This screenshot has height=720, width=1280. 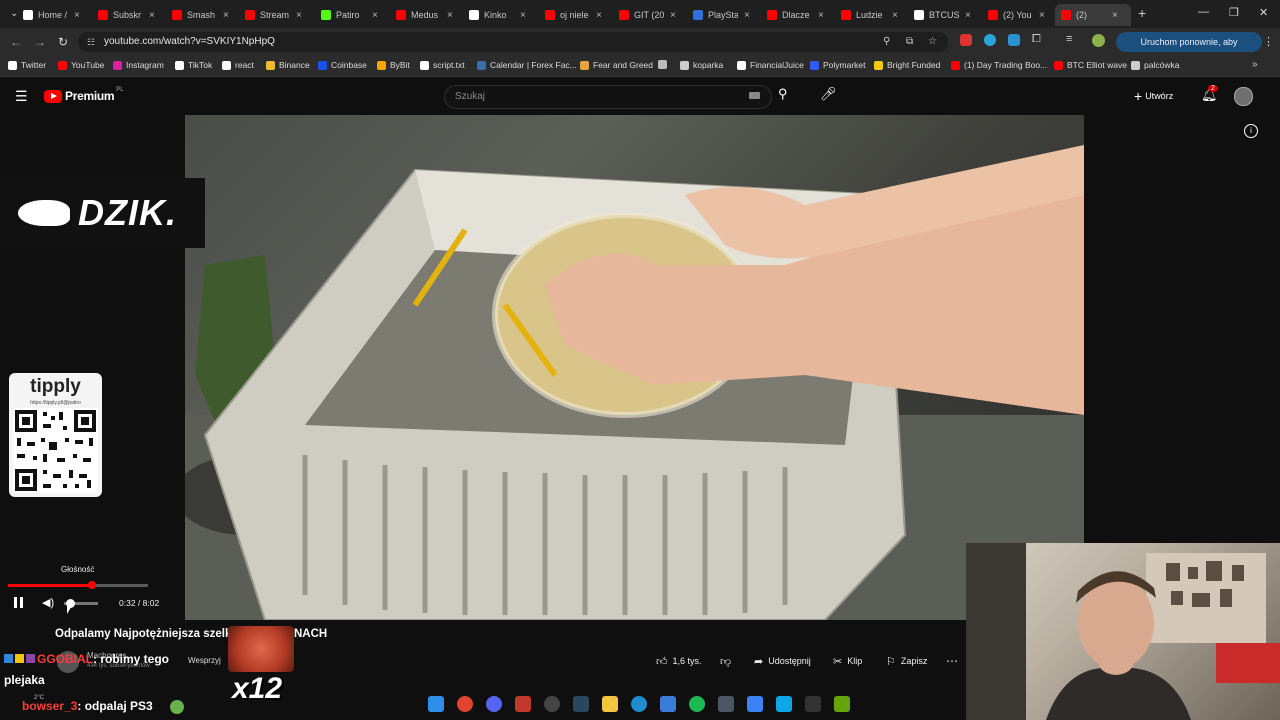 I want to click on keyboard-icon, so click(x=754, y=95).